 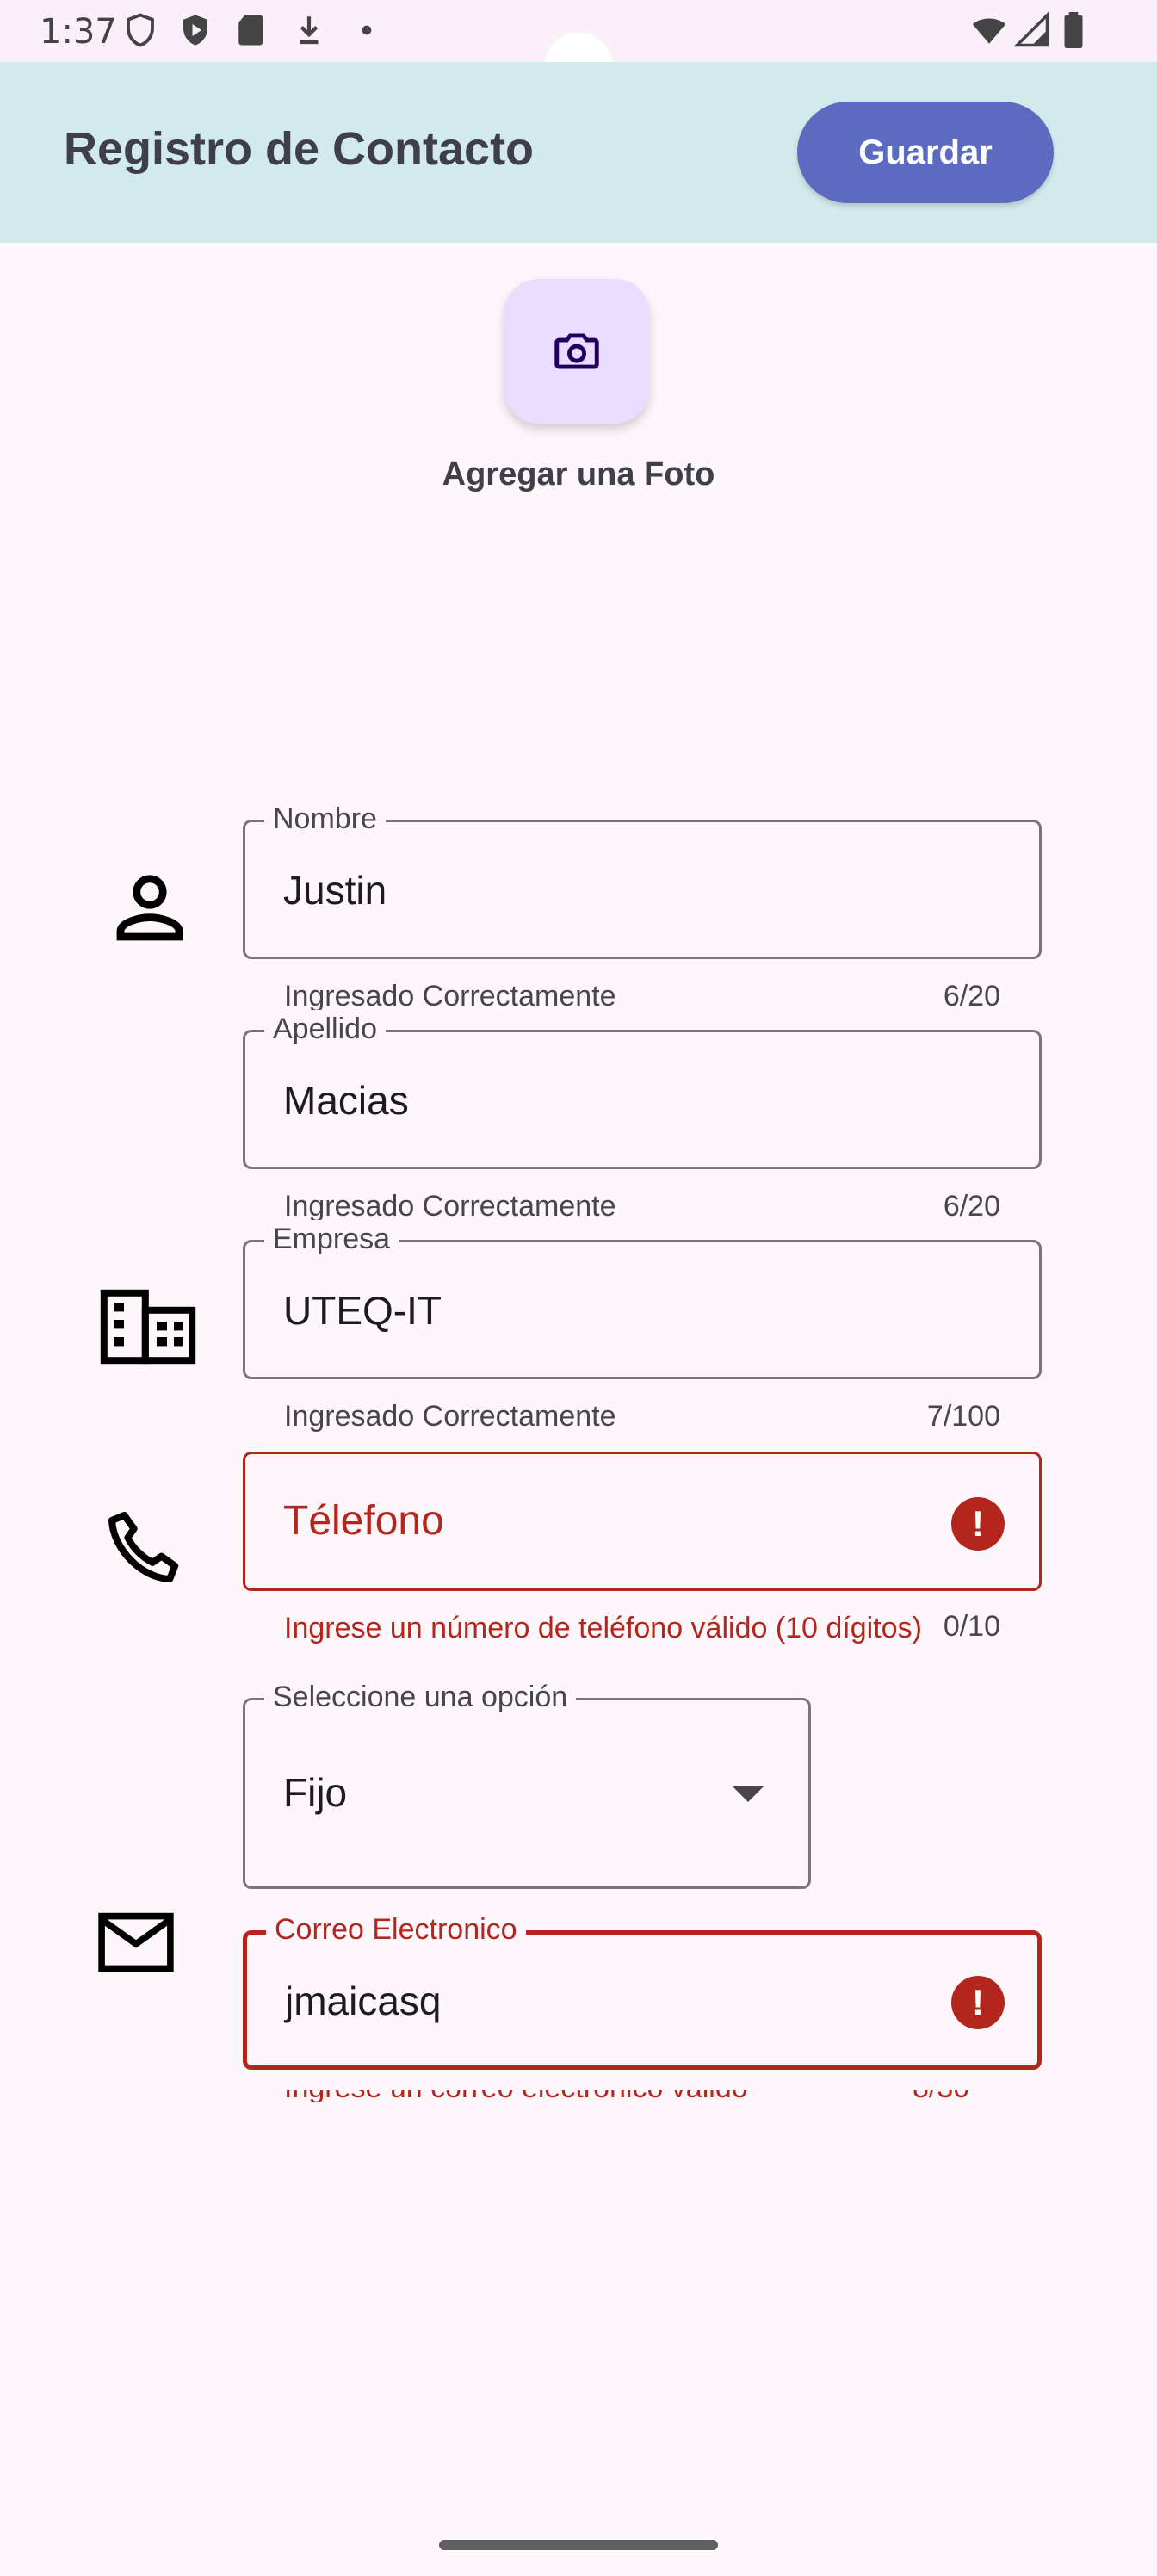 I want to click on last-name-counter: 6/20, so click(x=971, y=1207).